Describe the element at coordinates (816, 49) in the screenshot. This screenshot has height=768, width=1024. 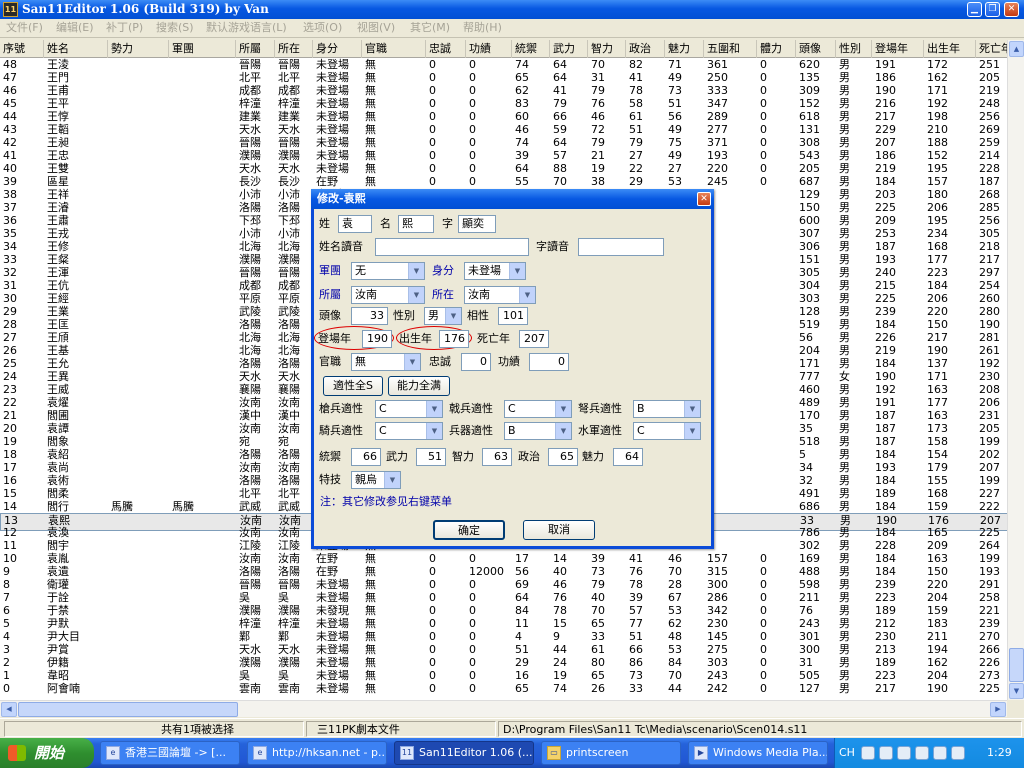
I see `column-header: 頭像` at that location.